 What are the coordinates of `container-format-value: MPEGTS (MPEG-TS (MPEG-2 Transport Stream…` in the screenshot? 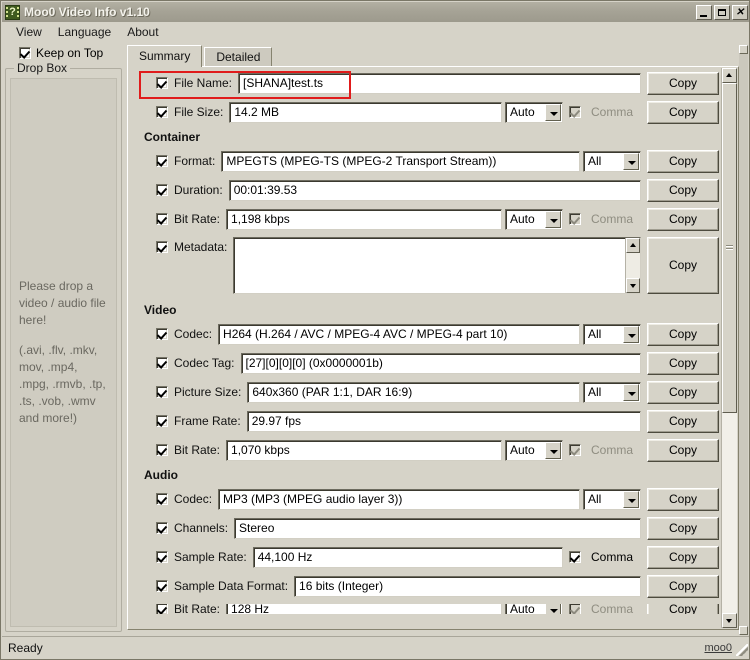 It's located at (400, 161).